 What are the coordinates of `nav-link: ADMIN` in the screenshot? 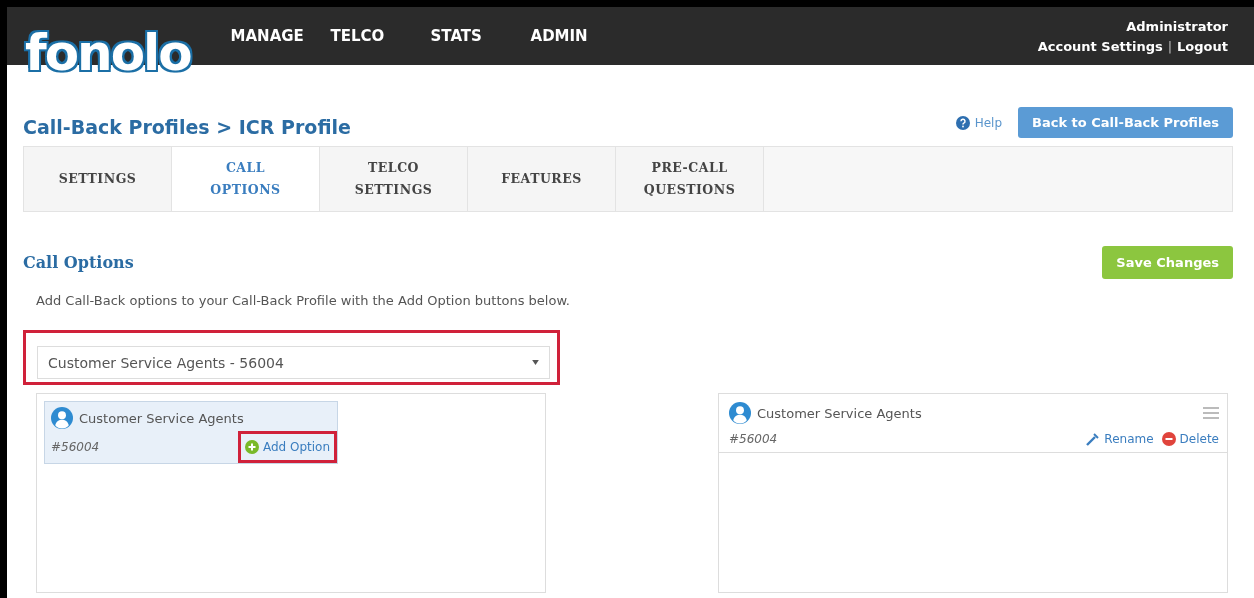 It's located at (575, 36).